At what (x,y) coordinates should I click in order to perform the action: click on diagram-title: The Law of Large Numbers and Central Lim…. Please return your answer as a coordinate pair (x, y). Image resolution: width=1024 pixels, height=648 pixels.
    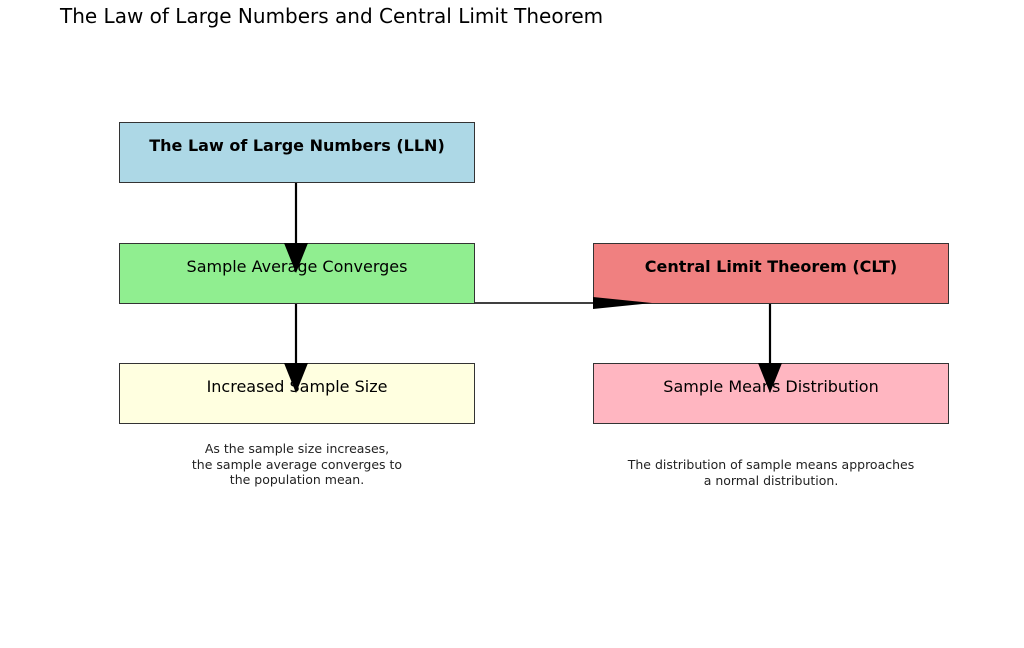
    Looking at the image, I should click on (332, 16).